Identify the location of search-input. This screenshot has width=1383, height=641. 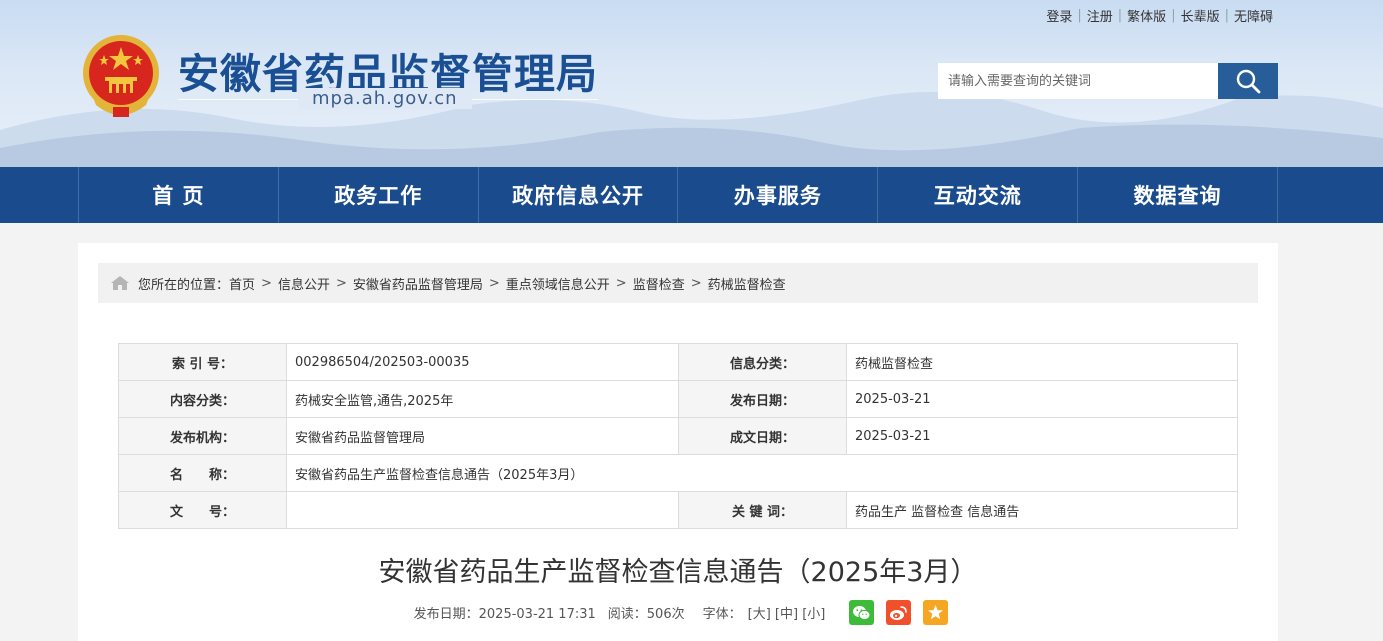
(1078, 81).